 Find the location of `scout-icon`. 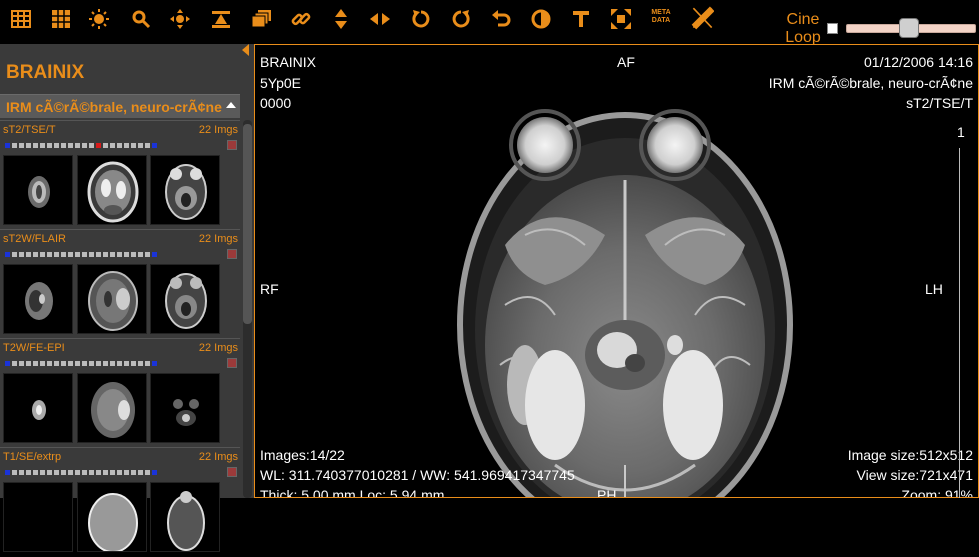

scout-icon is located at coordinates (221, 19).